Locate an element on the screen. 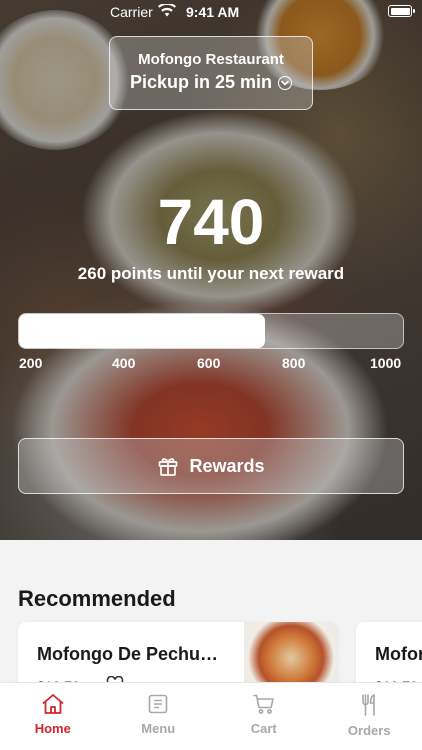 This screenshot has height=750, width=422. gift-icon is located at coordinates (168, 467).